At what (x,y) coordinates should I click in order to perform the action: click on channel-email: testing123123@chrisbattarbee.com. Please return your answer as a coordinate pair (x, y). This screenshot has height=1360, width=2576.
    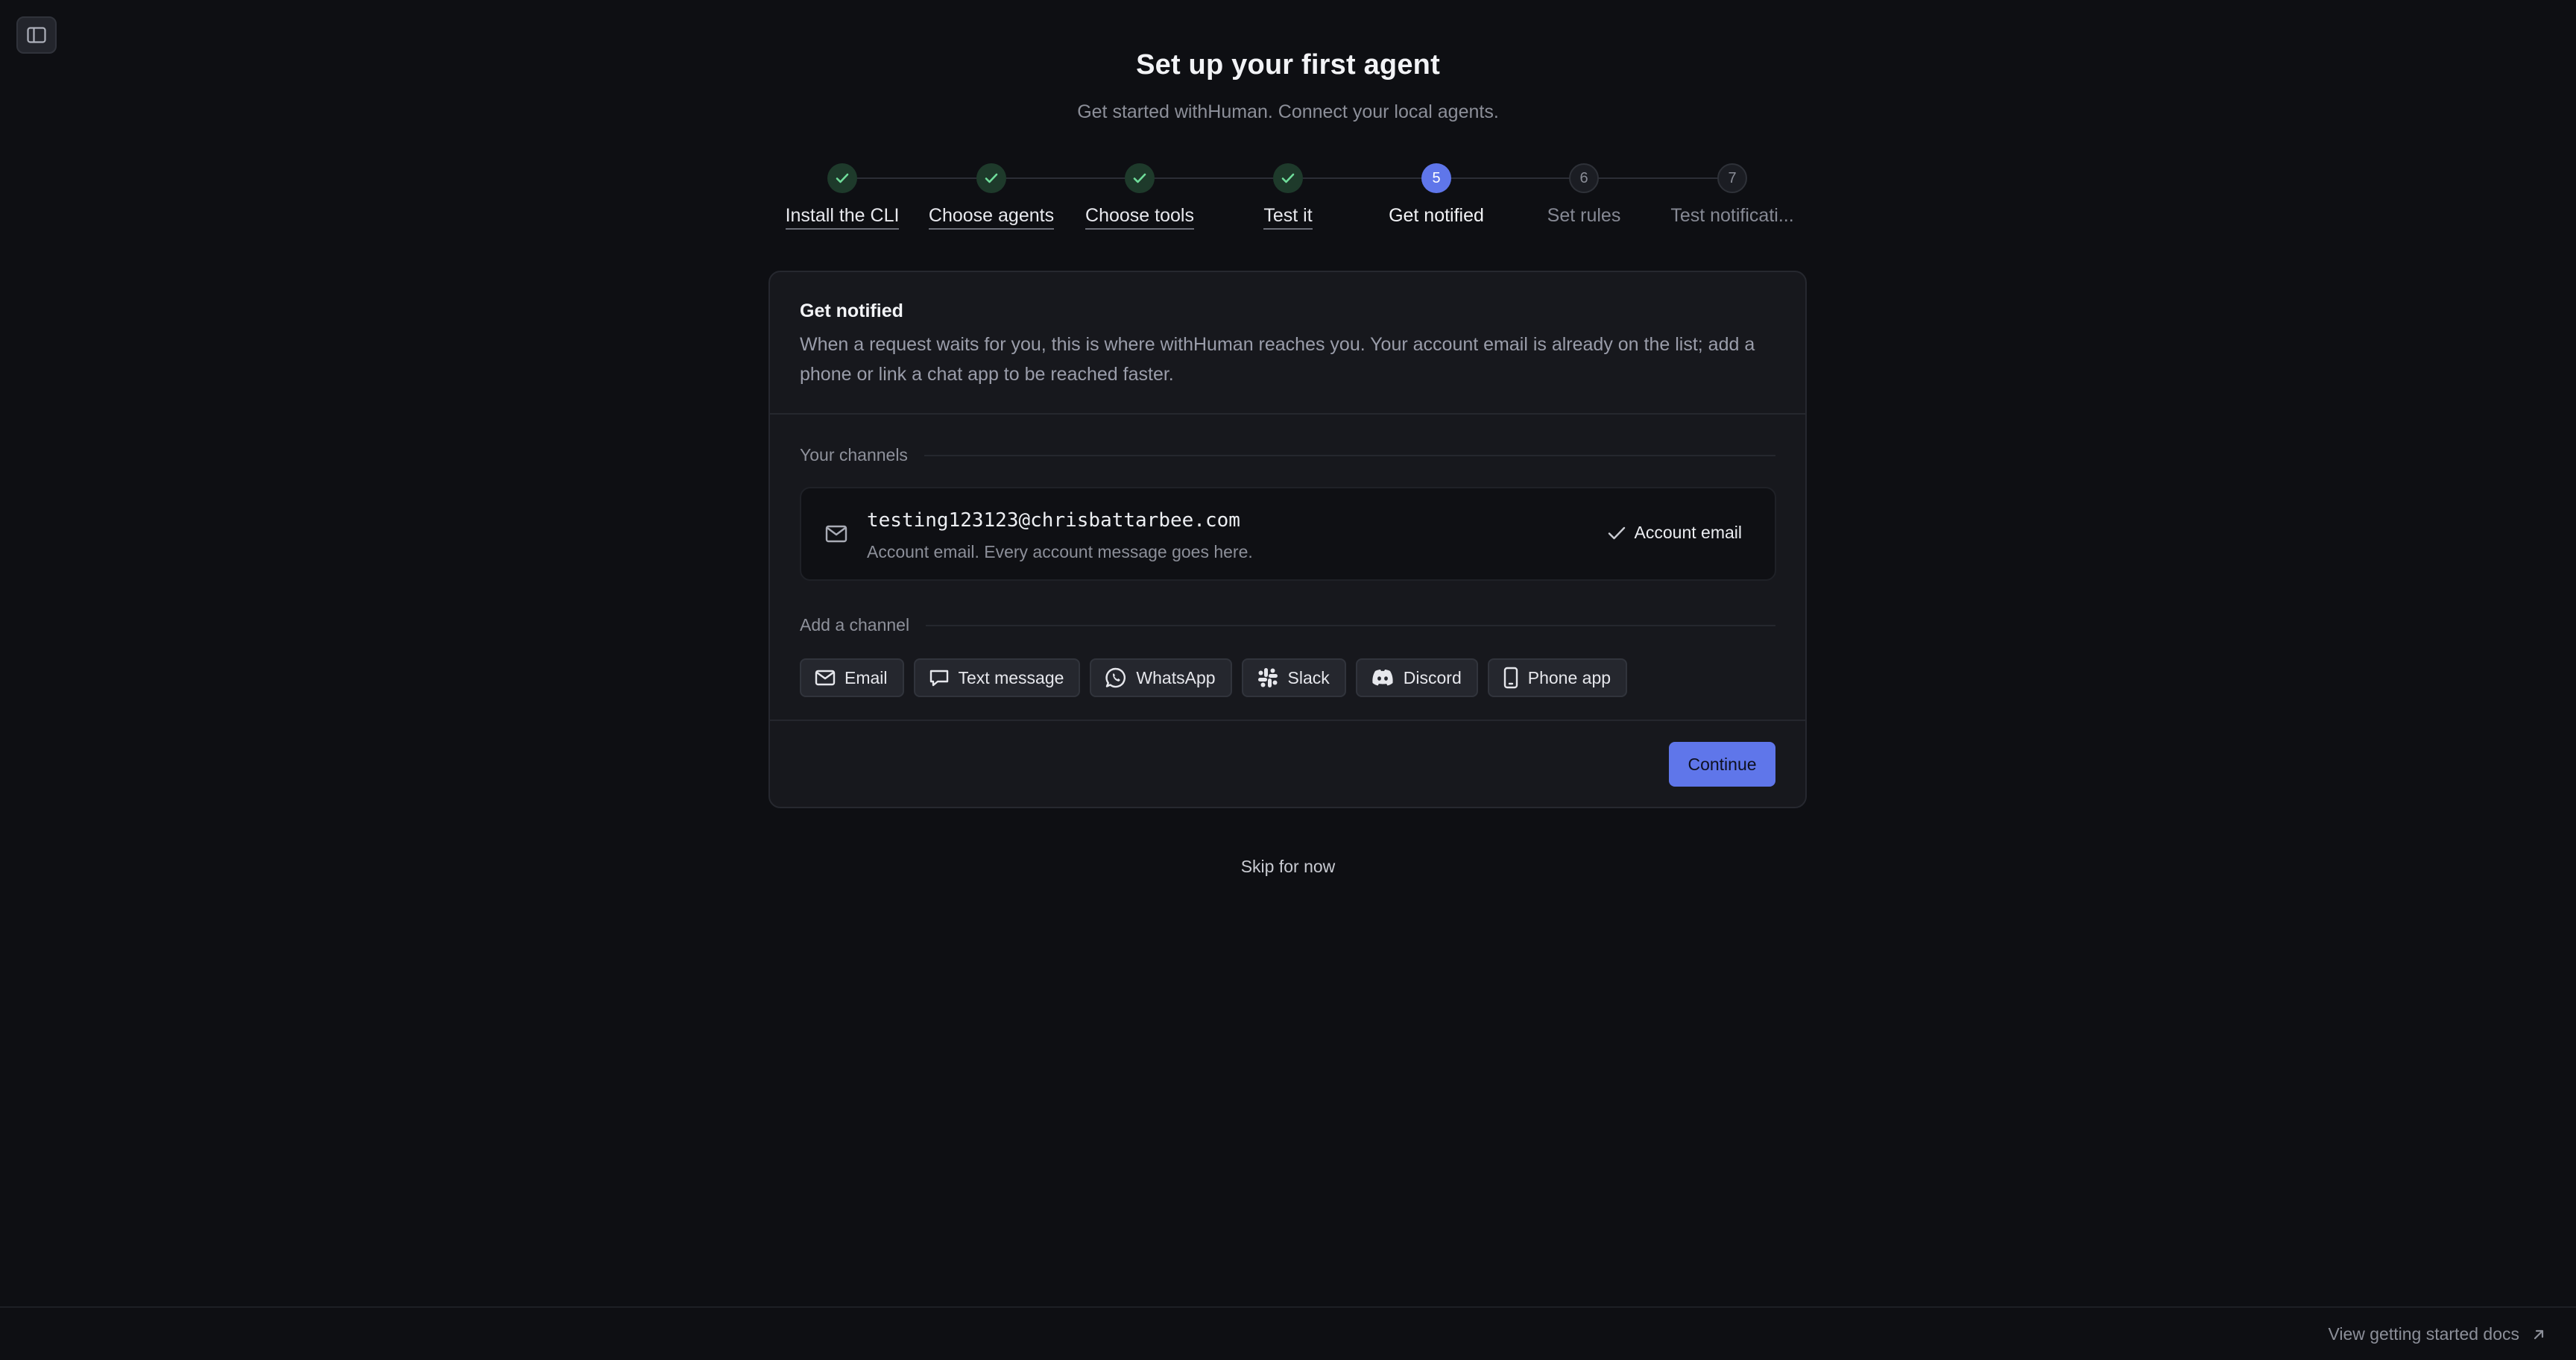
    Looking at the image, I should click on (1053, 520).